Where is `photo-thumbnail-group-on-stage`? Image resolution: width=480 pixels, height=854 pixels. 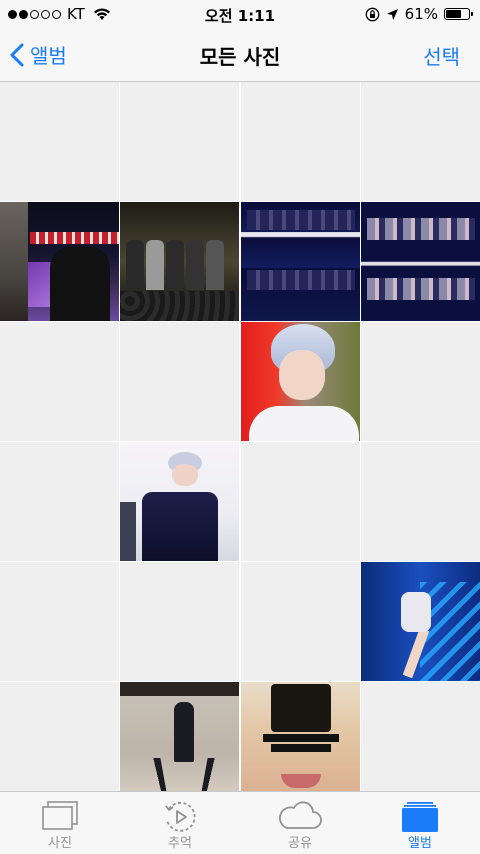 photo-thumbnail-group-on-stage is located at coordinates (180, 261).